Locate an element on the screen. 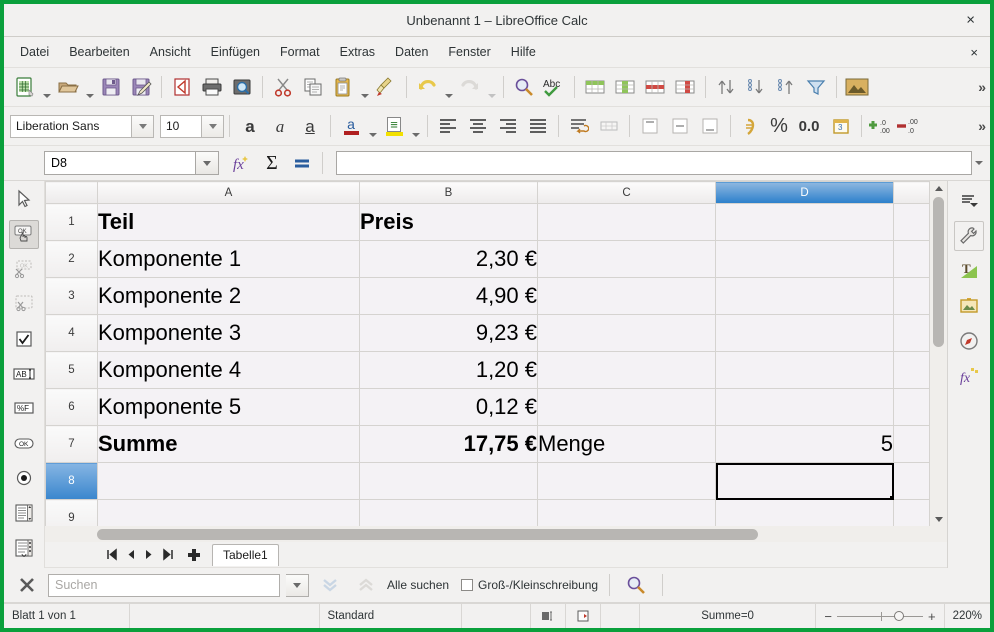  align-left-button is located at coordinates (448, 126).